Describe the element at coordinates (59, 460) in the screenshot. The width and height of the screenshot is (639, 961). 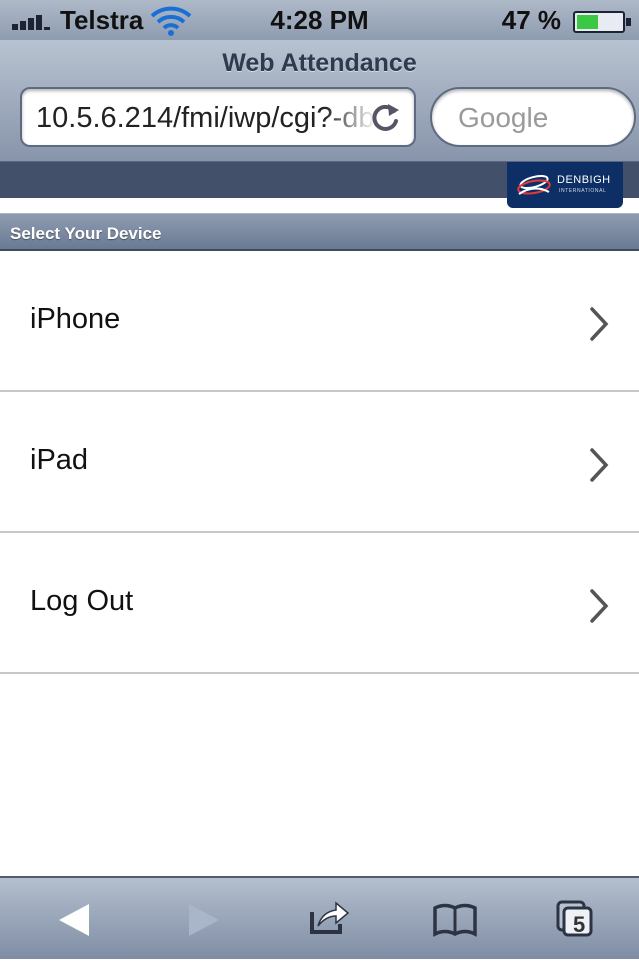
I see `list-item-label: iPad` at that location.